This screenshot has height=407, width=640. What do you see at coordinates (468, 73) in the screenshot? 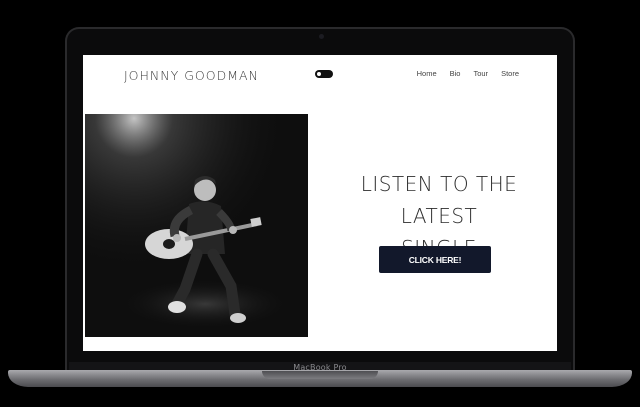
I see `main-nav: Home Bio Tour Store` at bounding box center [468, 73].